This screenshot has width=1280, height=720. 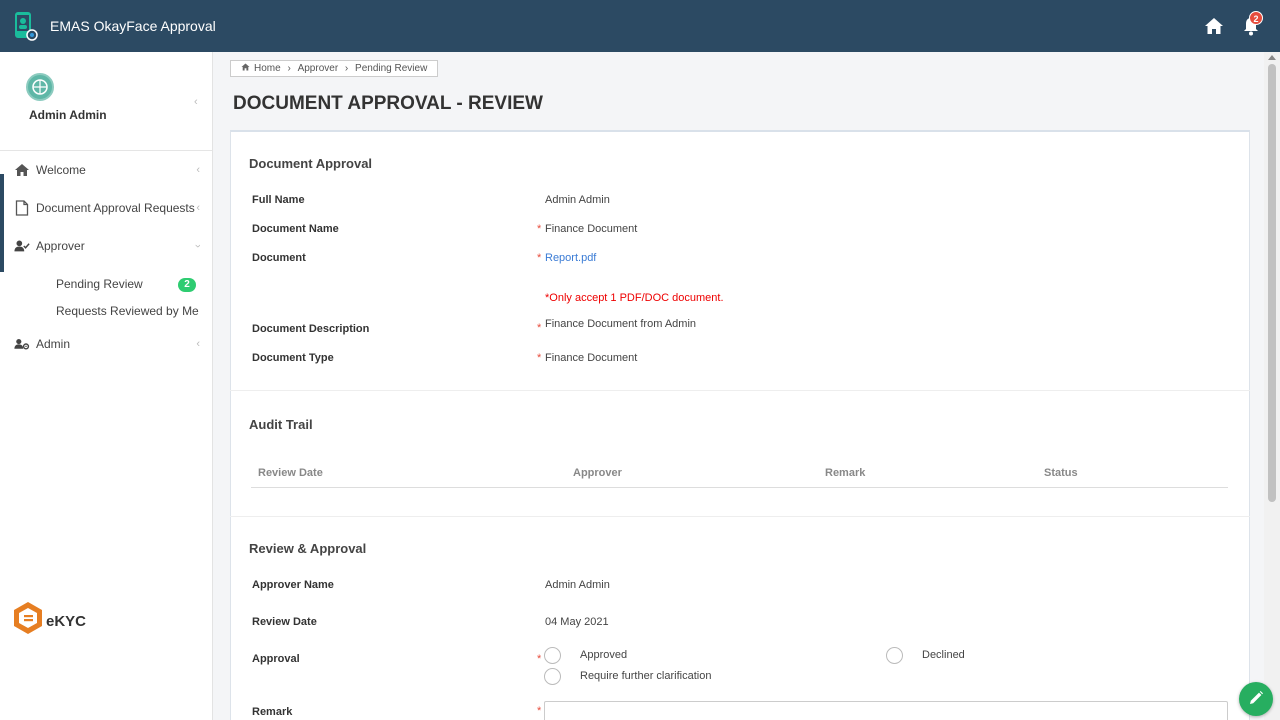 What do you see at coordinates (198, 246) in the screenshot?
I see `chevron-down-icon: ‹` at bounding box center [198, 246].